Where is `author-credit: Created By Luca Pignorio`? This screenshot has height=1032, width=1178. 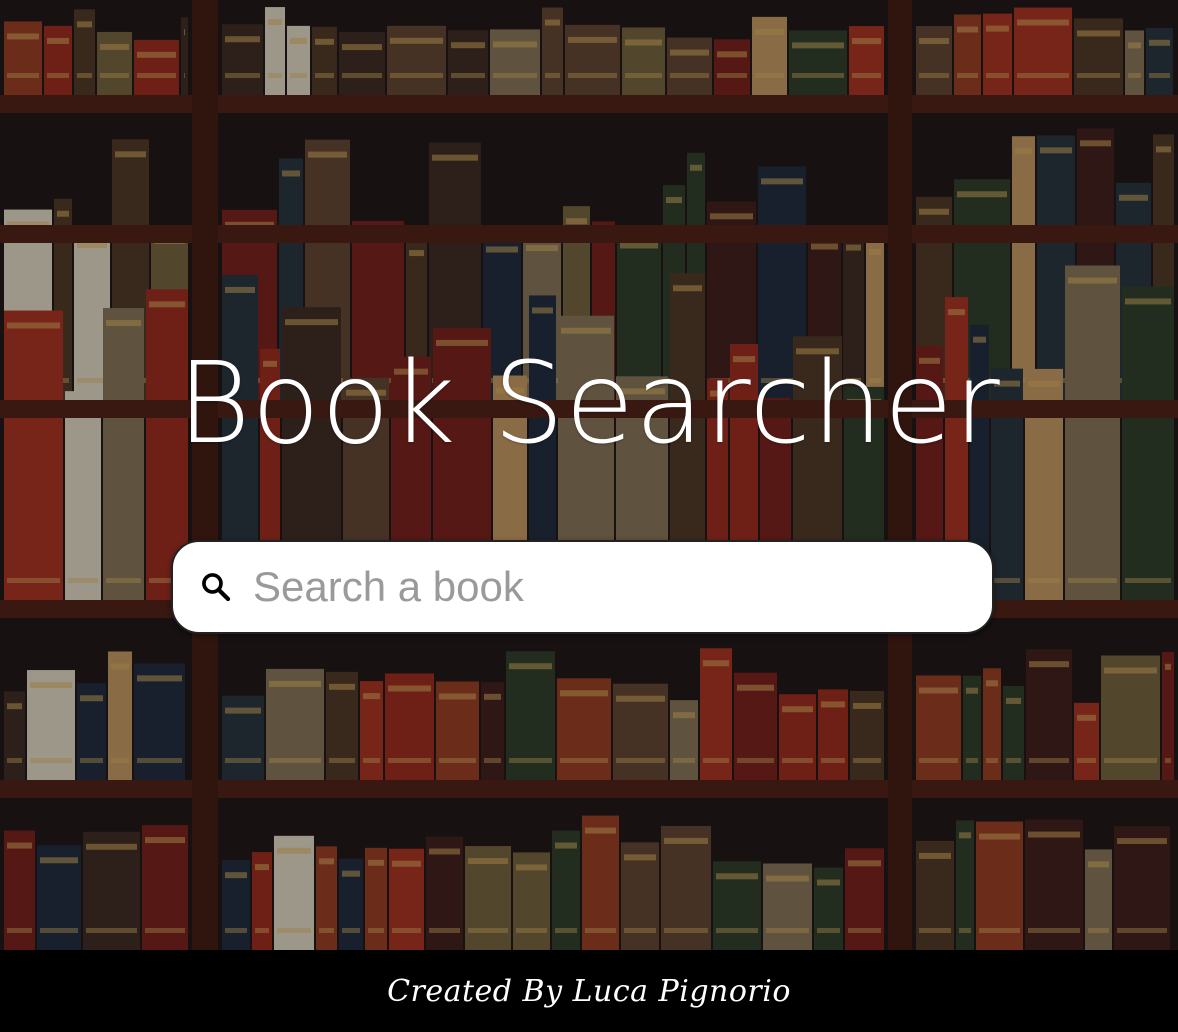
author-credit: Created By Luca Pignorio is located at coordinates (589, 991).